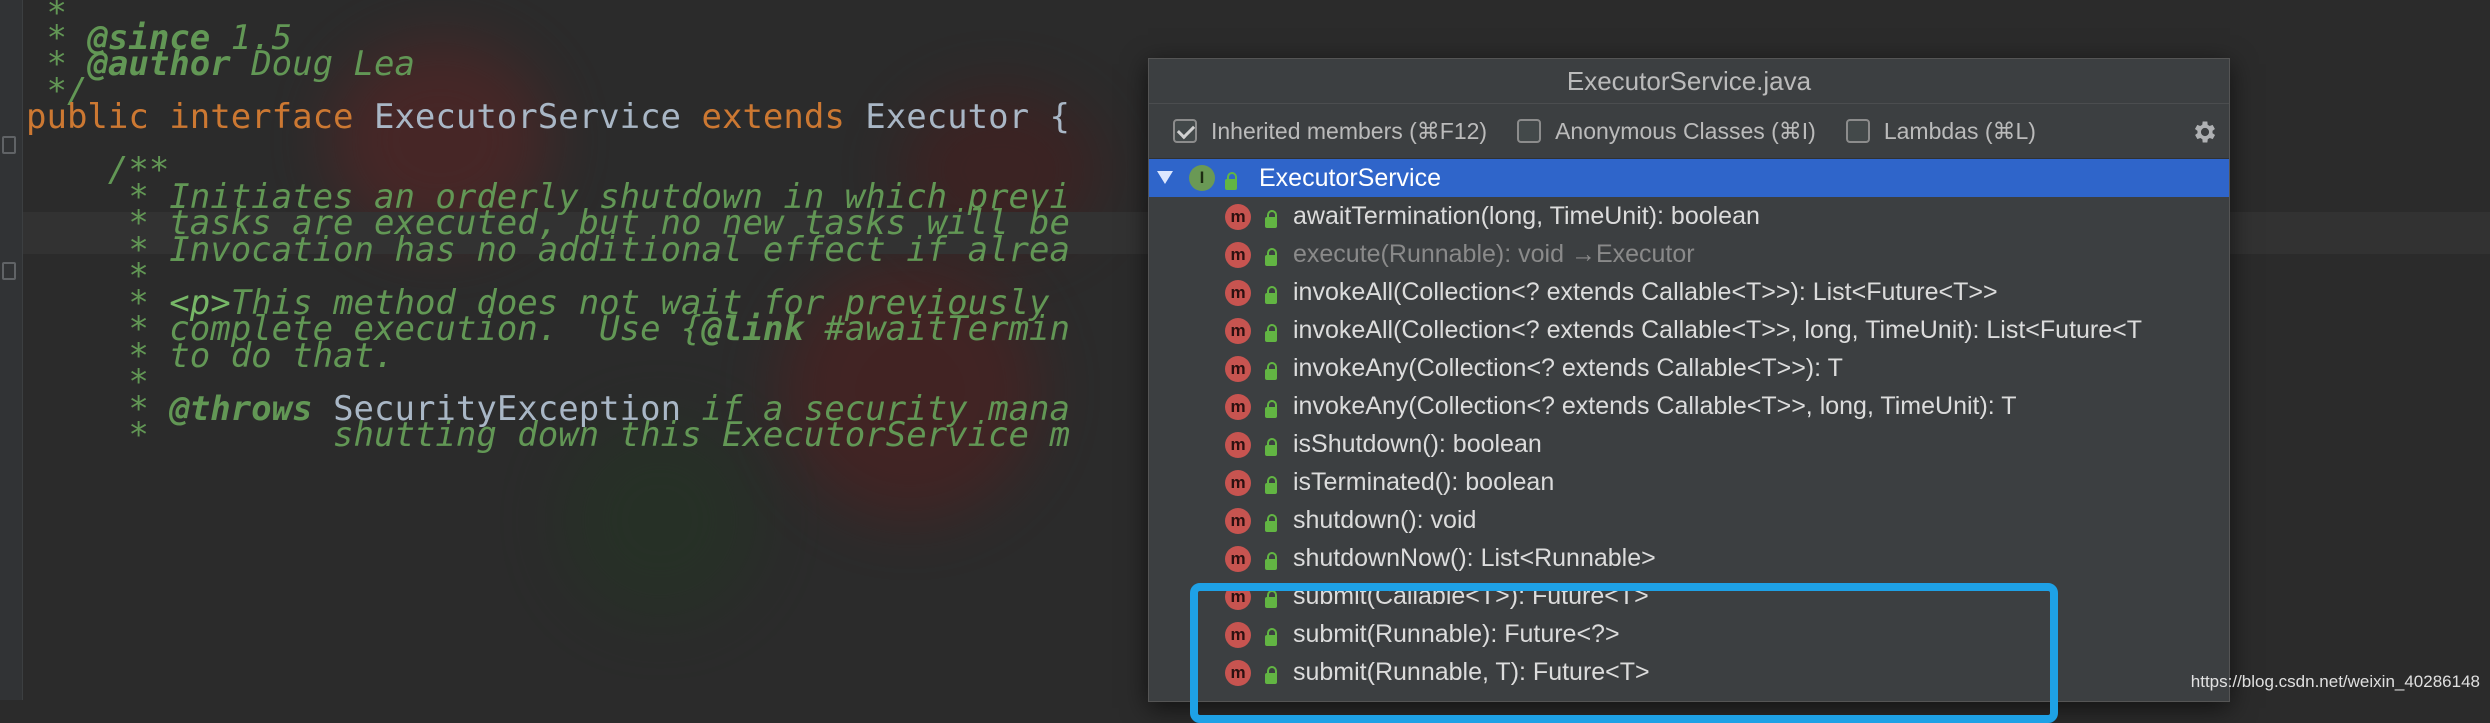 The image size is (2490, 723). I want to click on watermark: https://blog.csdn.net/weixin_40286148, so click(2335, 681).